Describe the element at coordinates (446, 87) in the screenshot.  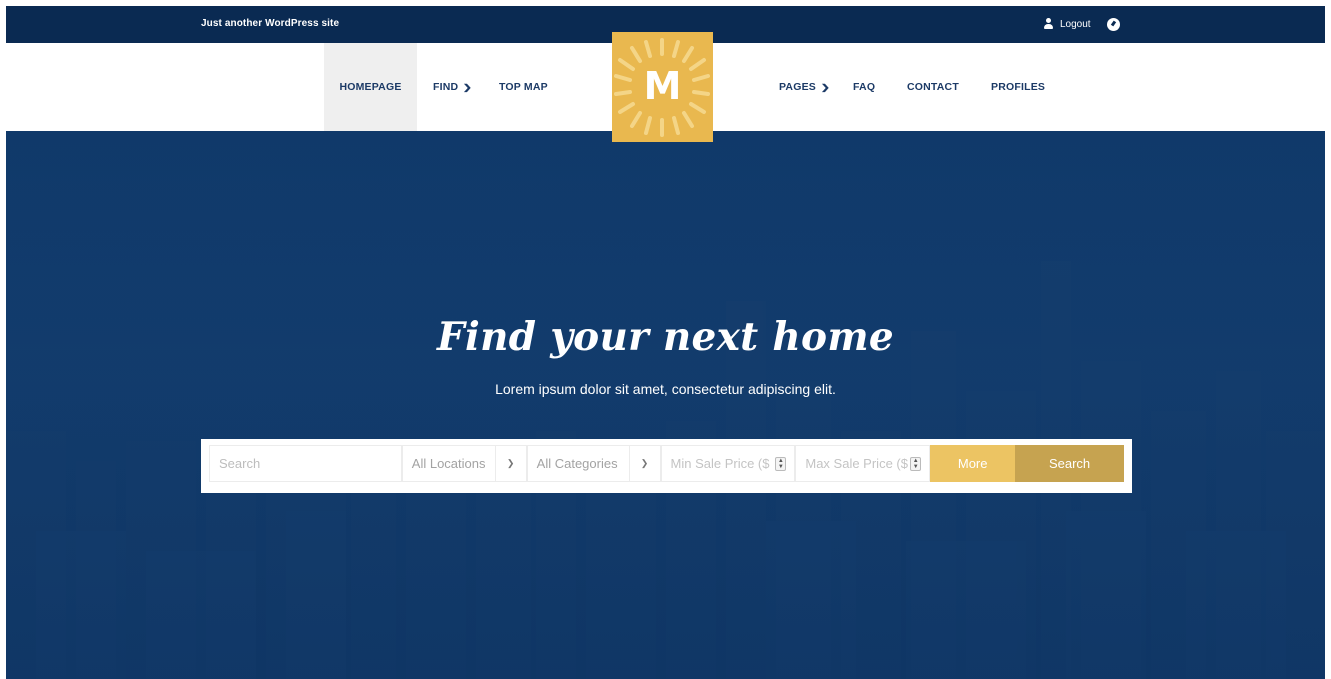
I see `nav-find-label: FIND` at that location.